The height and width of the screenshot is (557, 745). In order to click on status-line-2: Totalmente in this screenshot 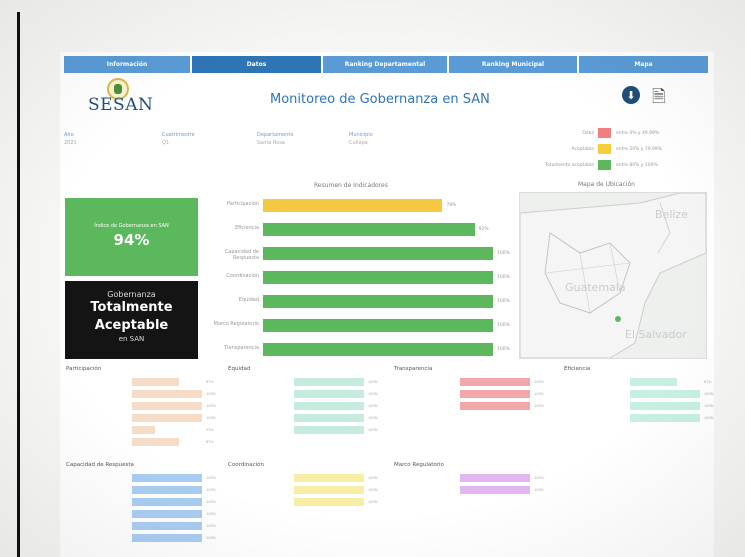, I will do `click(131, 307)`.